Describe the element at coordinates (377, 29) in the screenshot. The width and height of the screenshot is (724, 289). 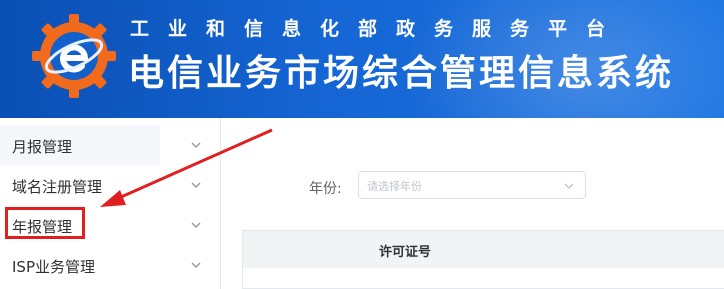
I see `header-subtitle: 工业和信息化部政务服务平台` at that location.